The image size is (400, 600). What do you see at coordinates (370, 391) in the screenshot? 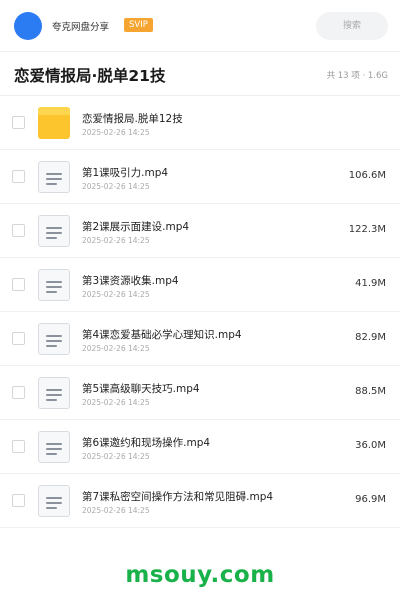
I see `file-size: 88.5M` at bounding box center [370, 391].